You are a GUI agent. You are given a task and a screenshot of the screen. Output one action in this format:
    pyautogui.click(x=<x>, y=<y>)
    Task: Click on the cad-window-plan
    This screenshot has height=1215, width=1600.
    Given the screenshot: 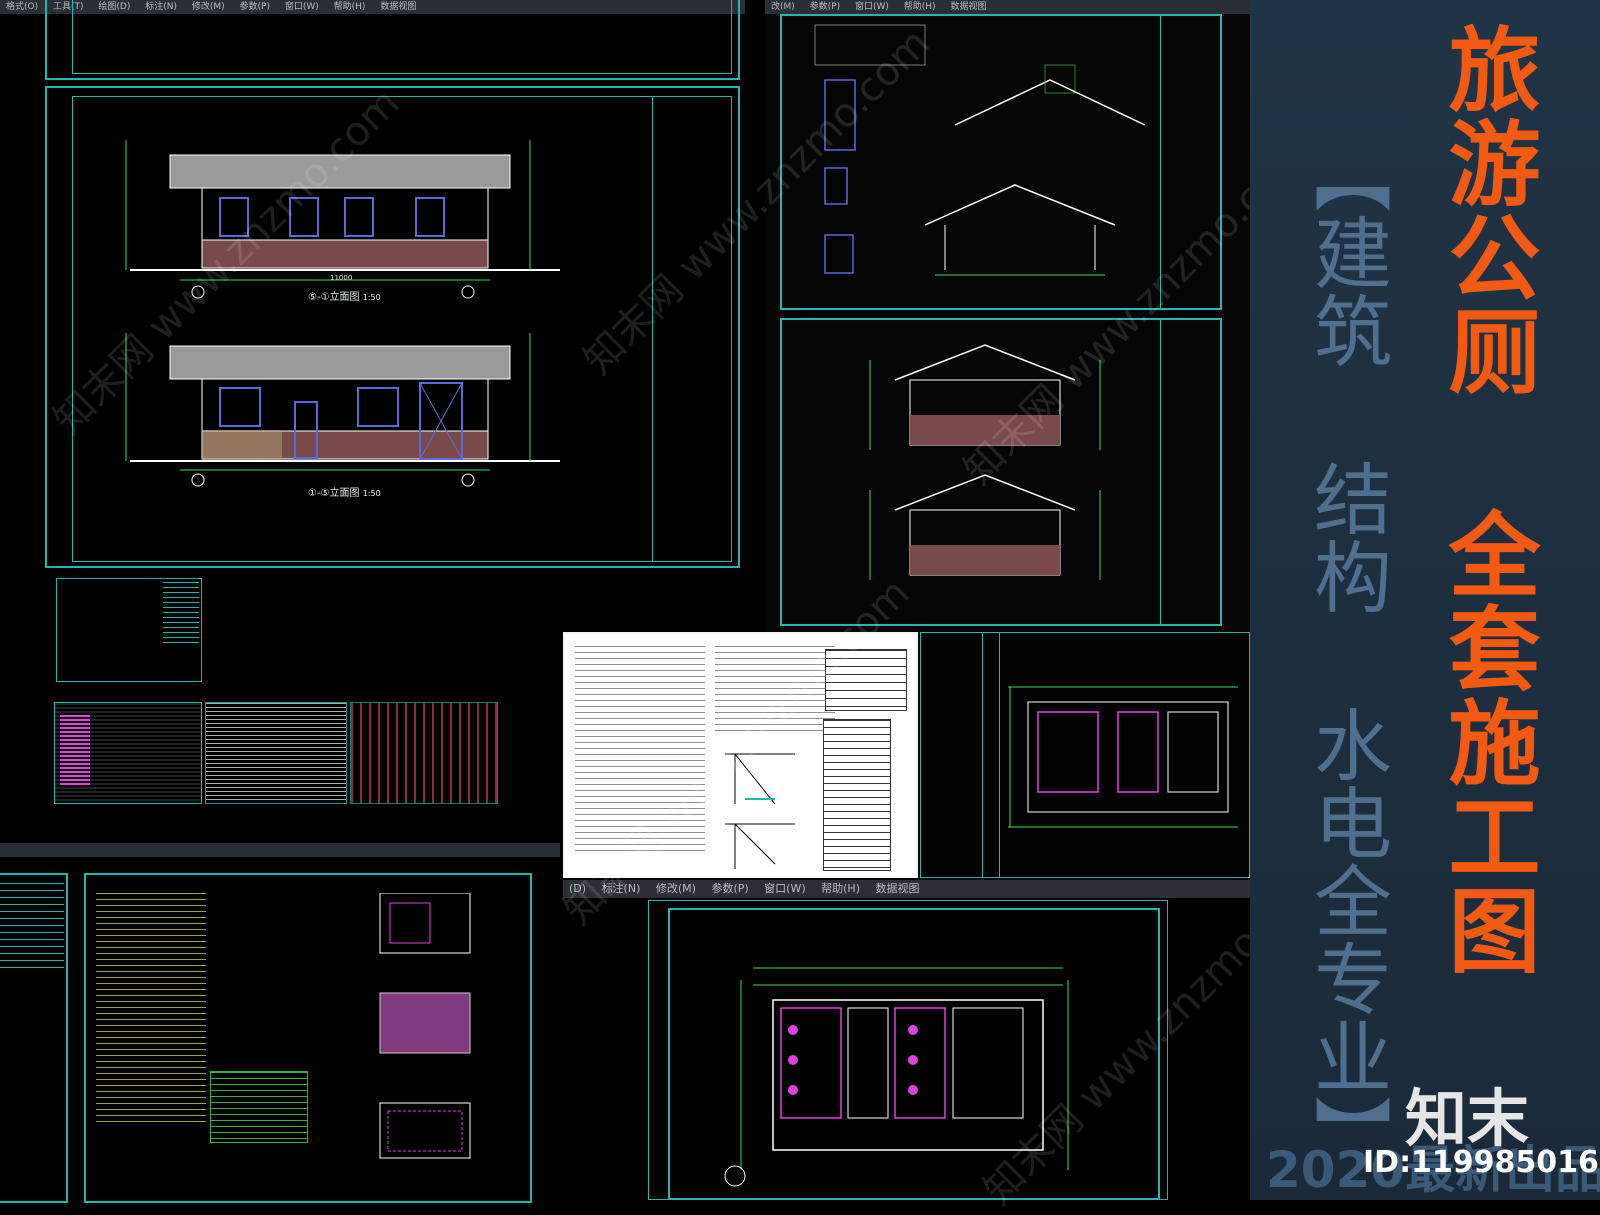 What is the action you would take?
    pyautogui.click(x=1084, y=755)
    